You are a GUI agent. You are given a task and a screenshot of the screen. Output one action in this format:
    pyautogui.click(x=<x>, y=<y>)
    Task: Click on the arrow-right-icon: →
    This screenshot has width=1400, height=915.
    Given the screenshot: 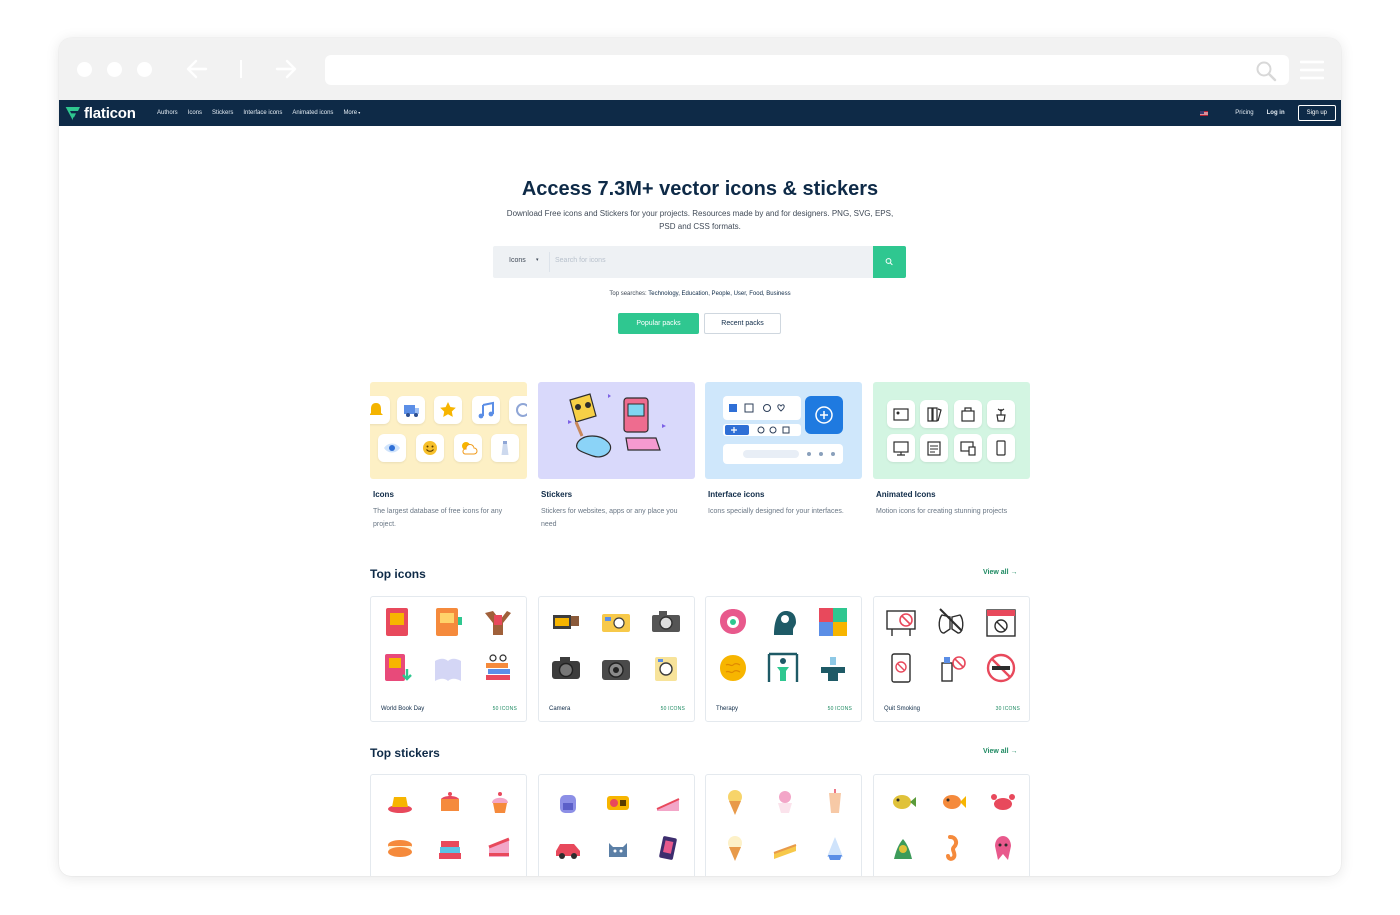 What is the action you would take?
    pyautogui.click(x=1013, y=751)
    